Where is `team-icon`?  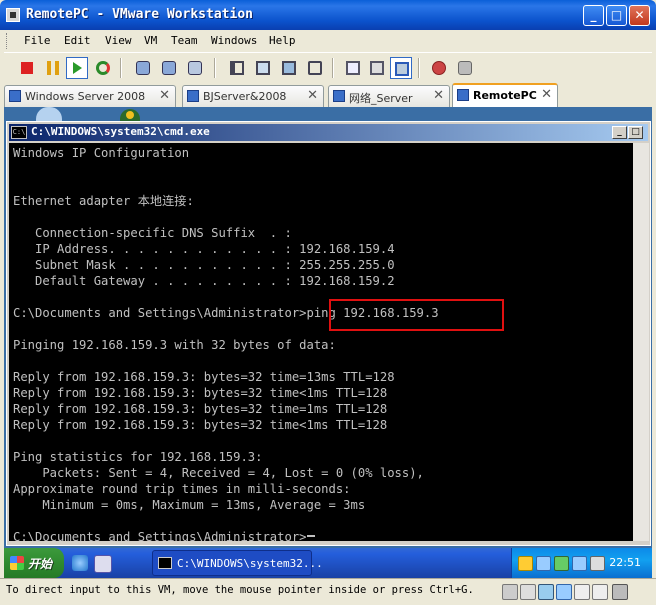 team-icon is located at coordinates (439, 68).